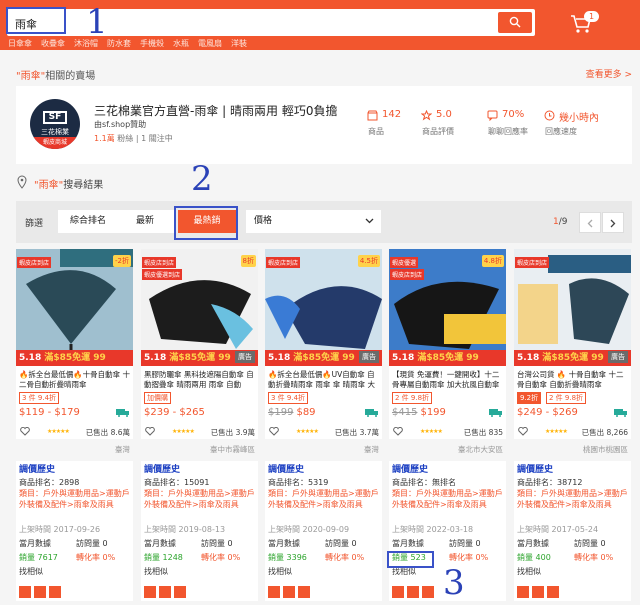  I want to click on sort-relevance-button: 綜合排名, so click(88, 221).